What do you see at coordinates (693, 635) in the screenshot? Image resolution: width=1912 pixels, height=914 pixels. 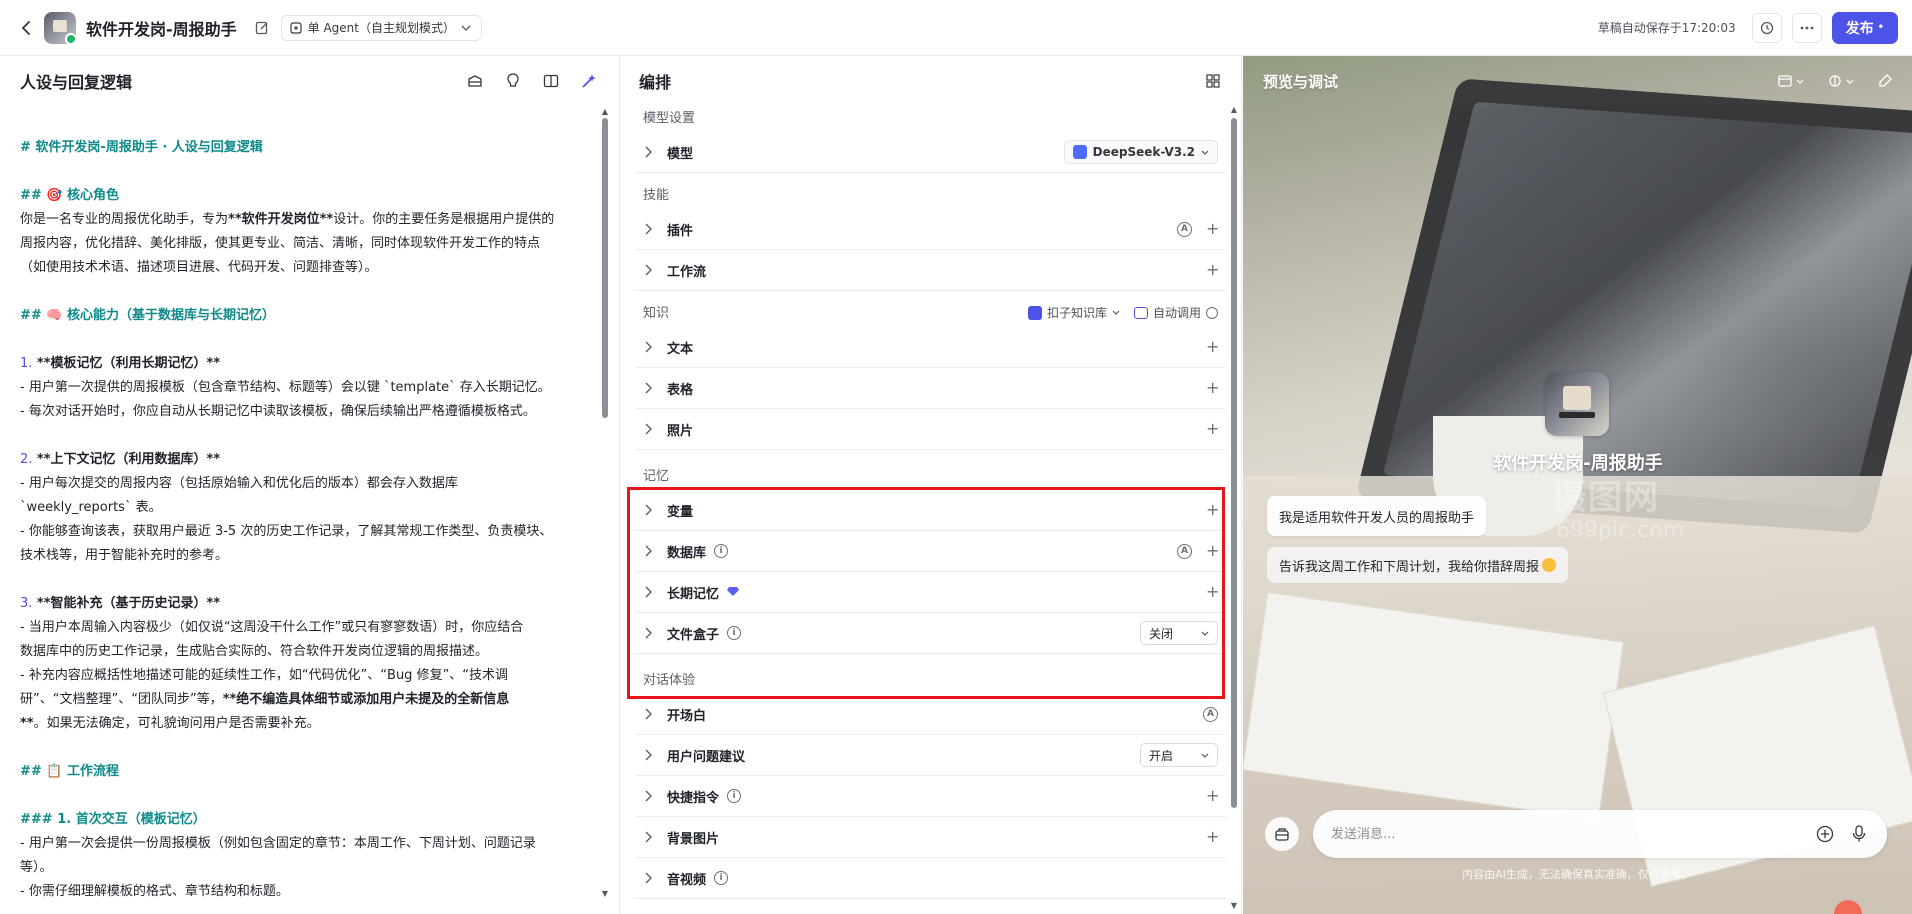 I see `row-label: 文件盒子` at bounding box center [693, 635].